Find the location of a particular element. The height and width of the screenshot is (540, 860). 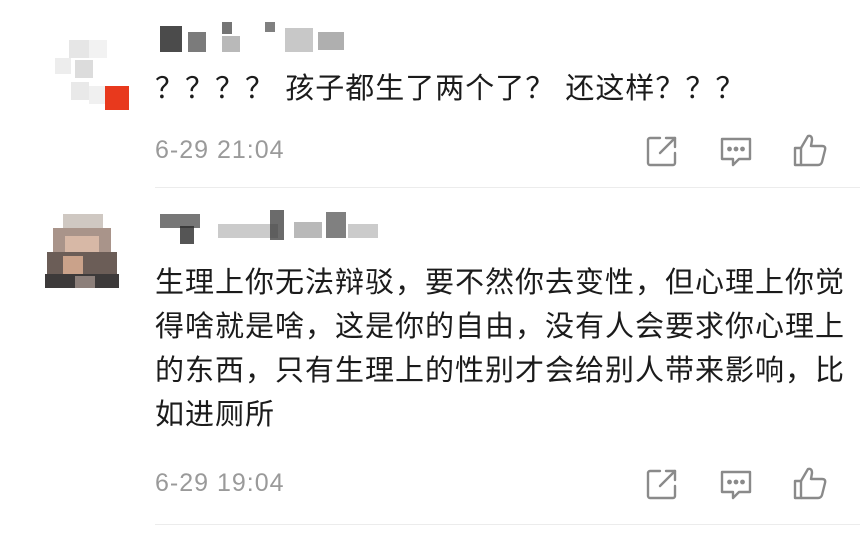

comment-text: ？？？？ 孩子都生了两个了？ 还这样？？？ is located at coordinates (450, 88).